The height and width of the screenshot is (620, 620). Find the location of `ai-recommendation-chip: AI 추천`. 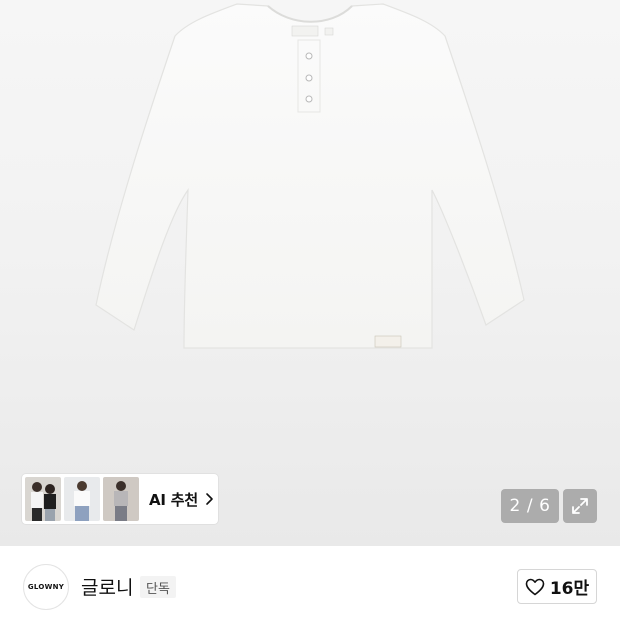

ai-recommendation-chip: AI 추천 is located at coordinates (120, 499).